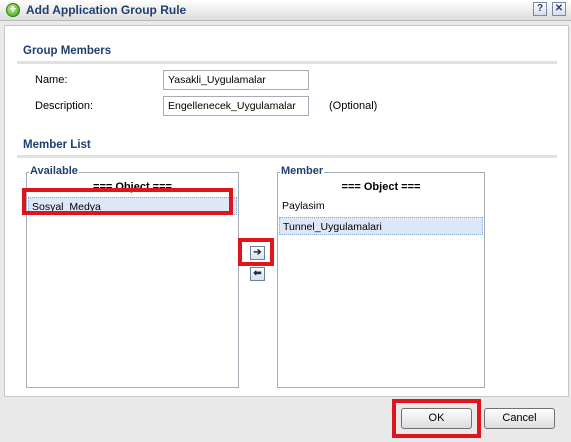 This screenshot has height=442, width=571. I want to click on available-list-legend: Available, so click(54, 171).